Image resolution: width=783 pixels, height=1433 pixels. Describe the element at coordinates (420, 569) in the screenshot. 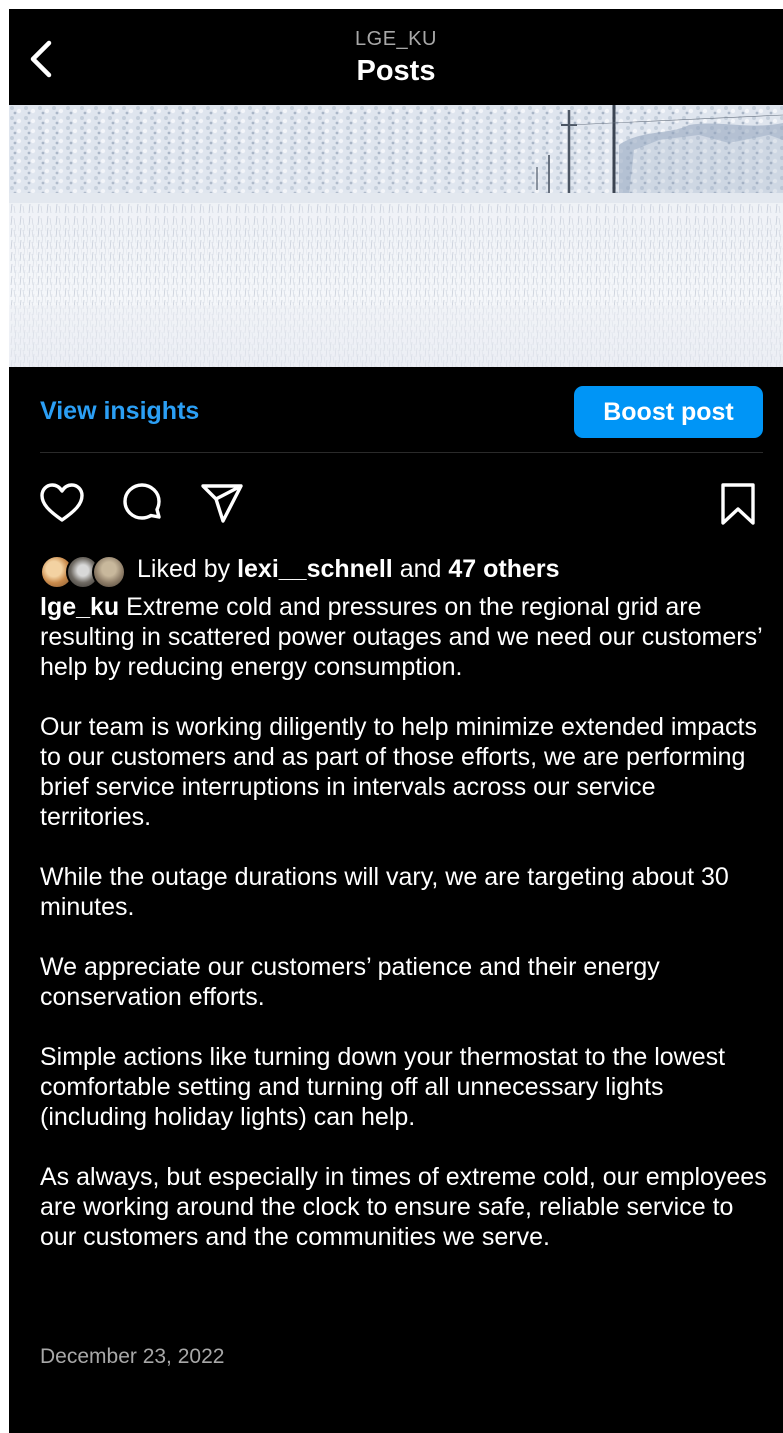

I see `likes-conjunction: and` at that location.